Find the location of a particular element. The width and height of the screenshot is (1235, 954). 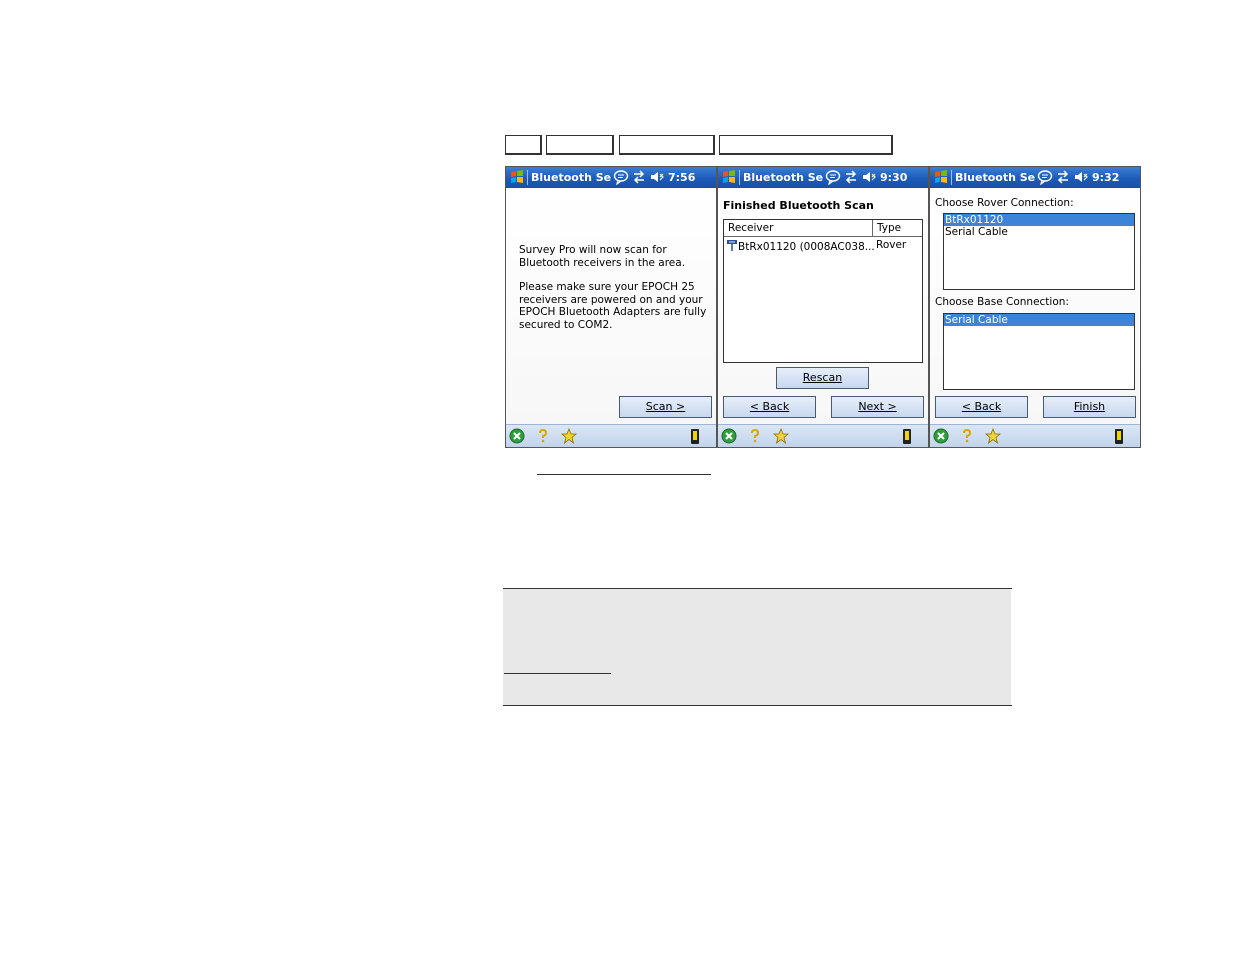

note-box is located at coordinates (757, 647).